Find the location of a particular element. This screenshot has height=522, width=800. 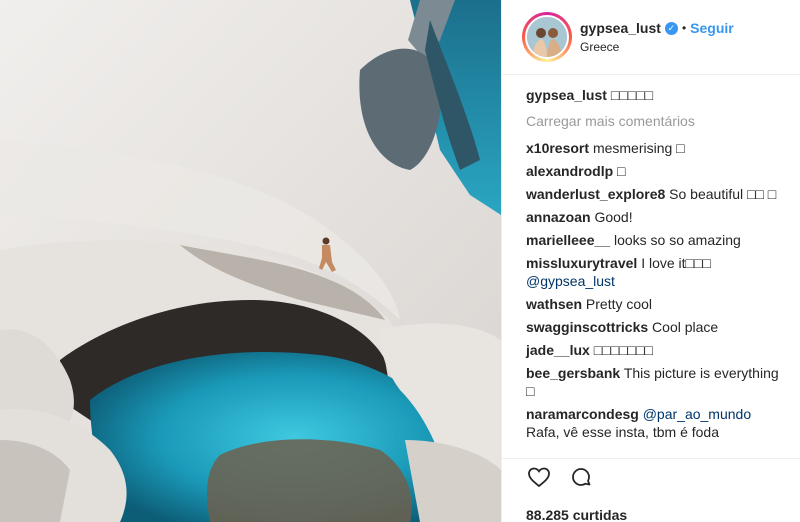

like-button is located at coordinates (539, 477).